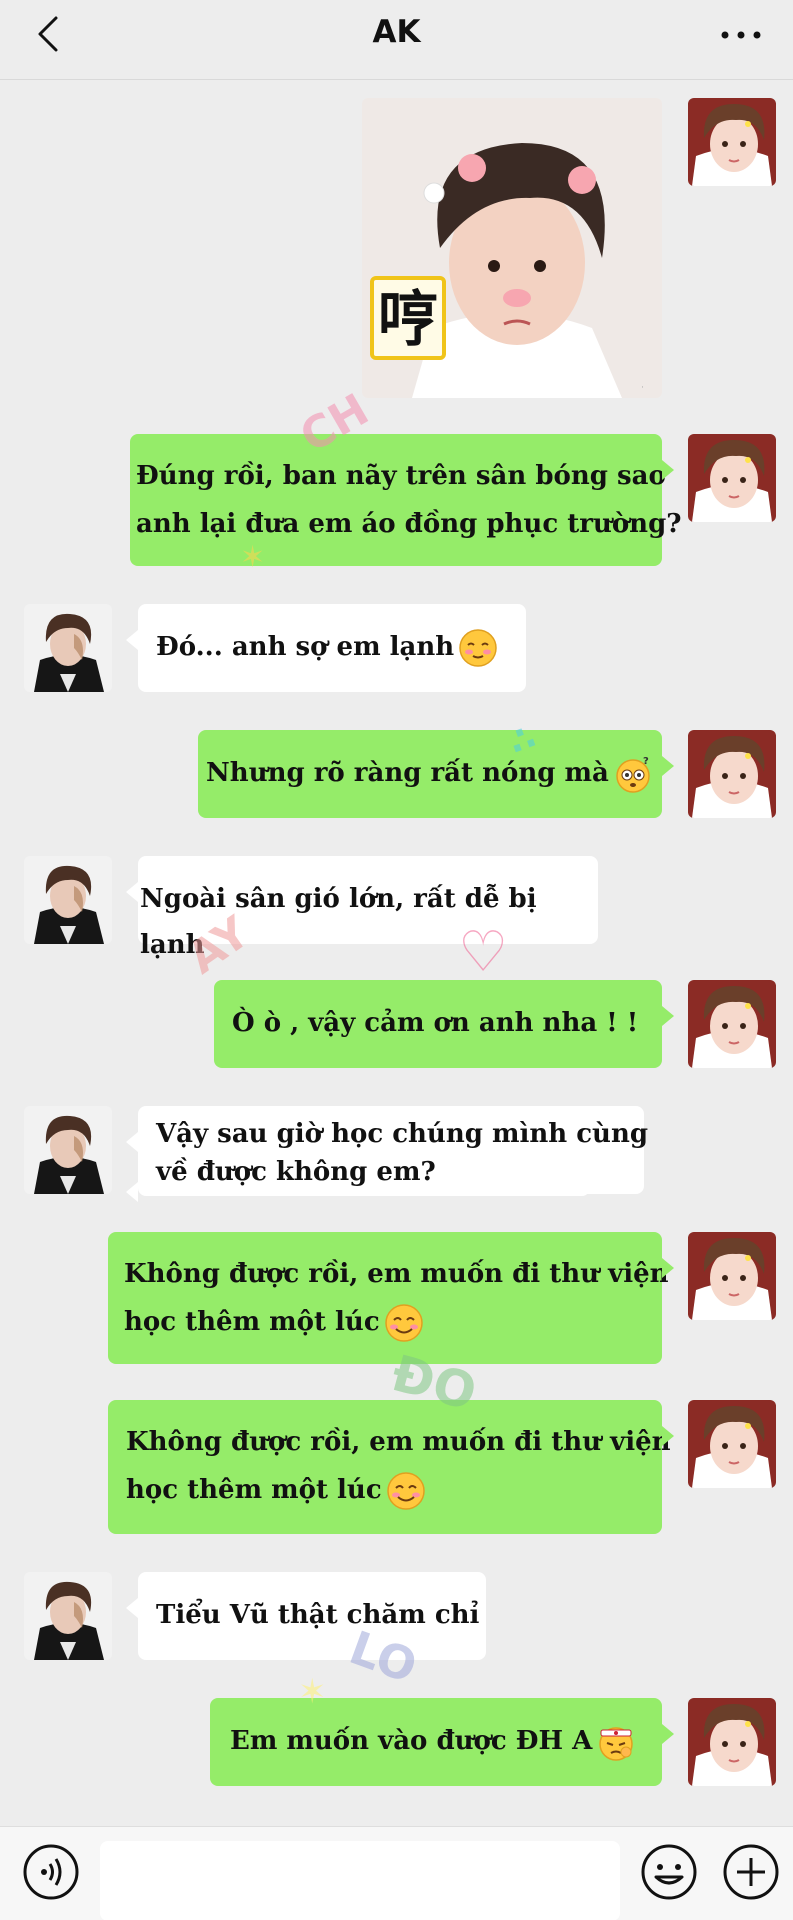 The image size is (793, 1920). I want to click on sticker-image: 哼 ·, so click(512, 248).